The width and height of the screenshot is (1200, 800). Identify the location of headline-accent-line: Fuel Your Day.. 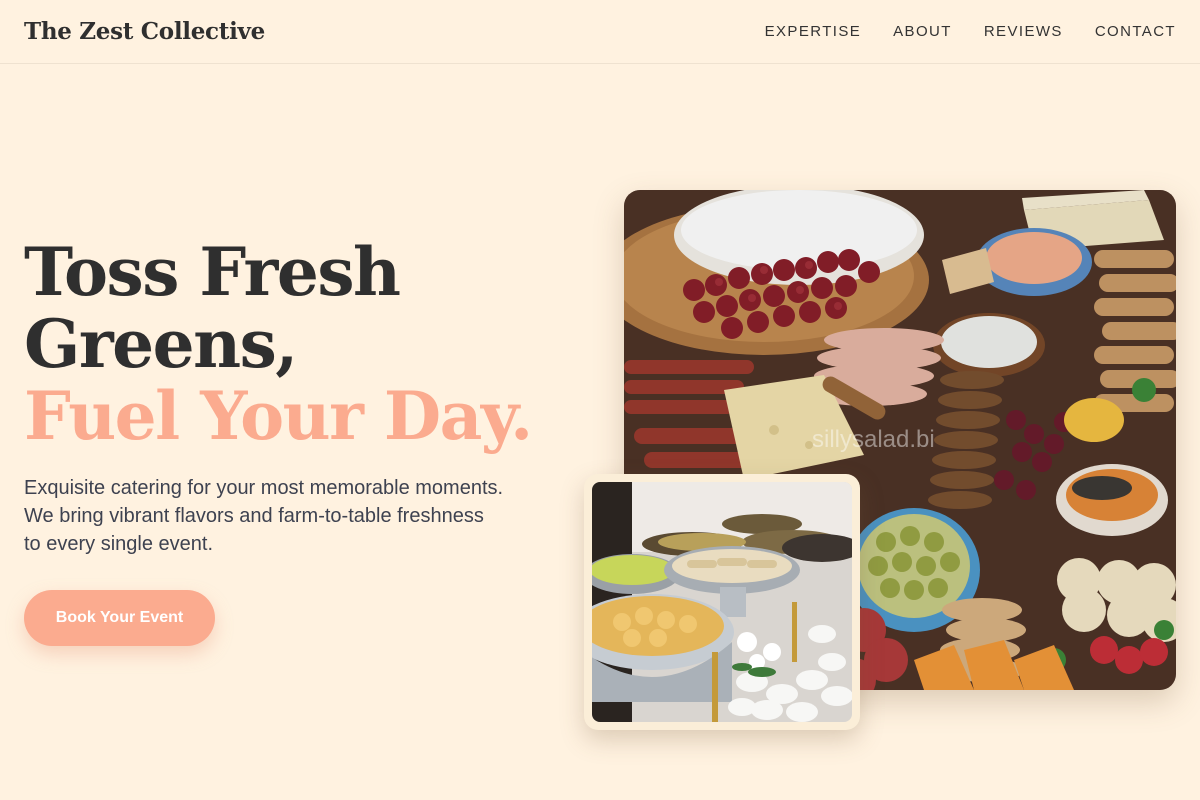
(278, 416).